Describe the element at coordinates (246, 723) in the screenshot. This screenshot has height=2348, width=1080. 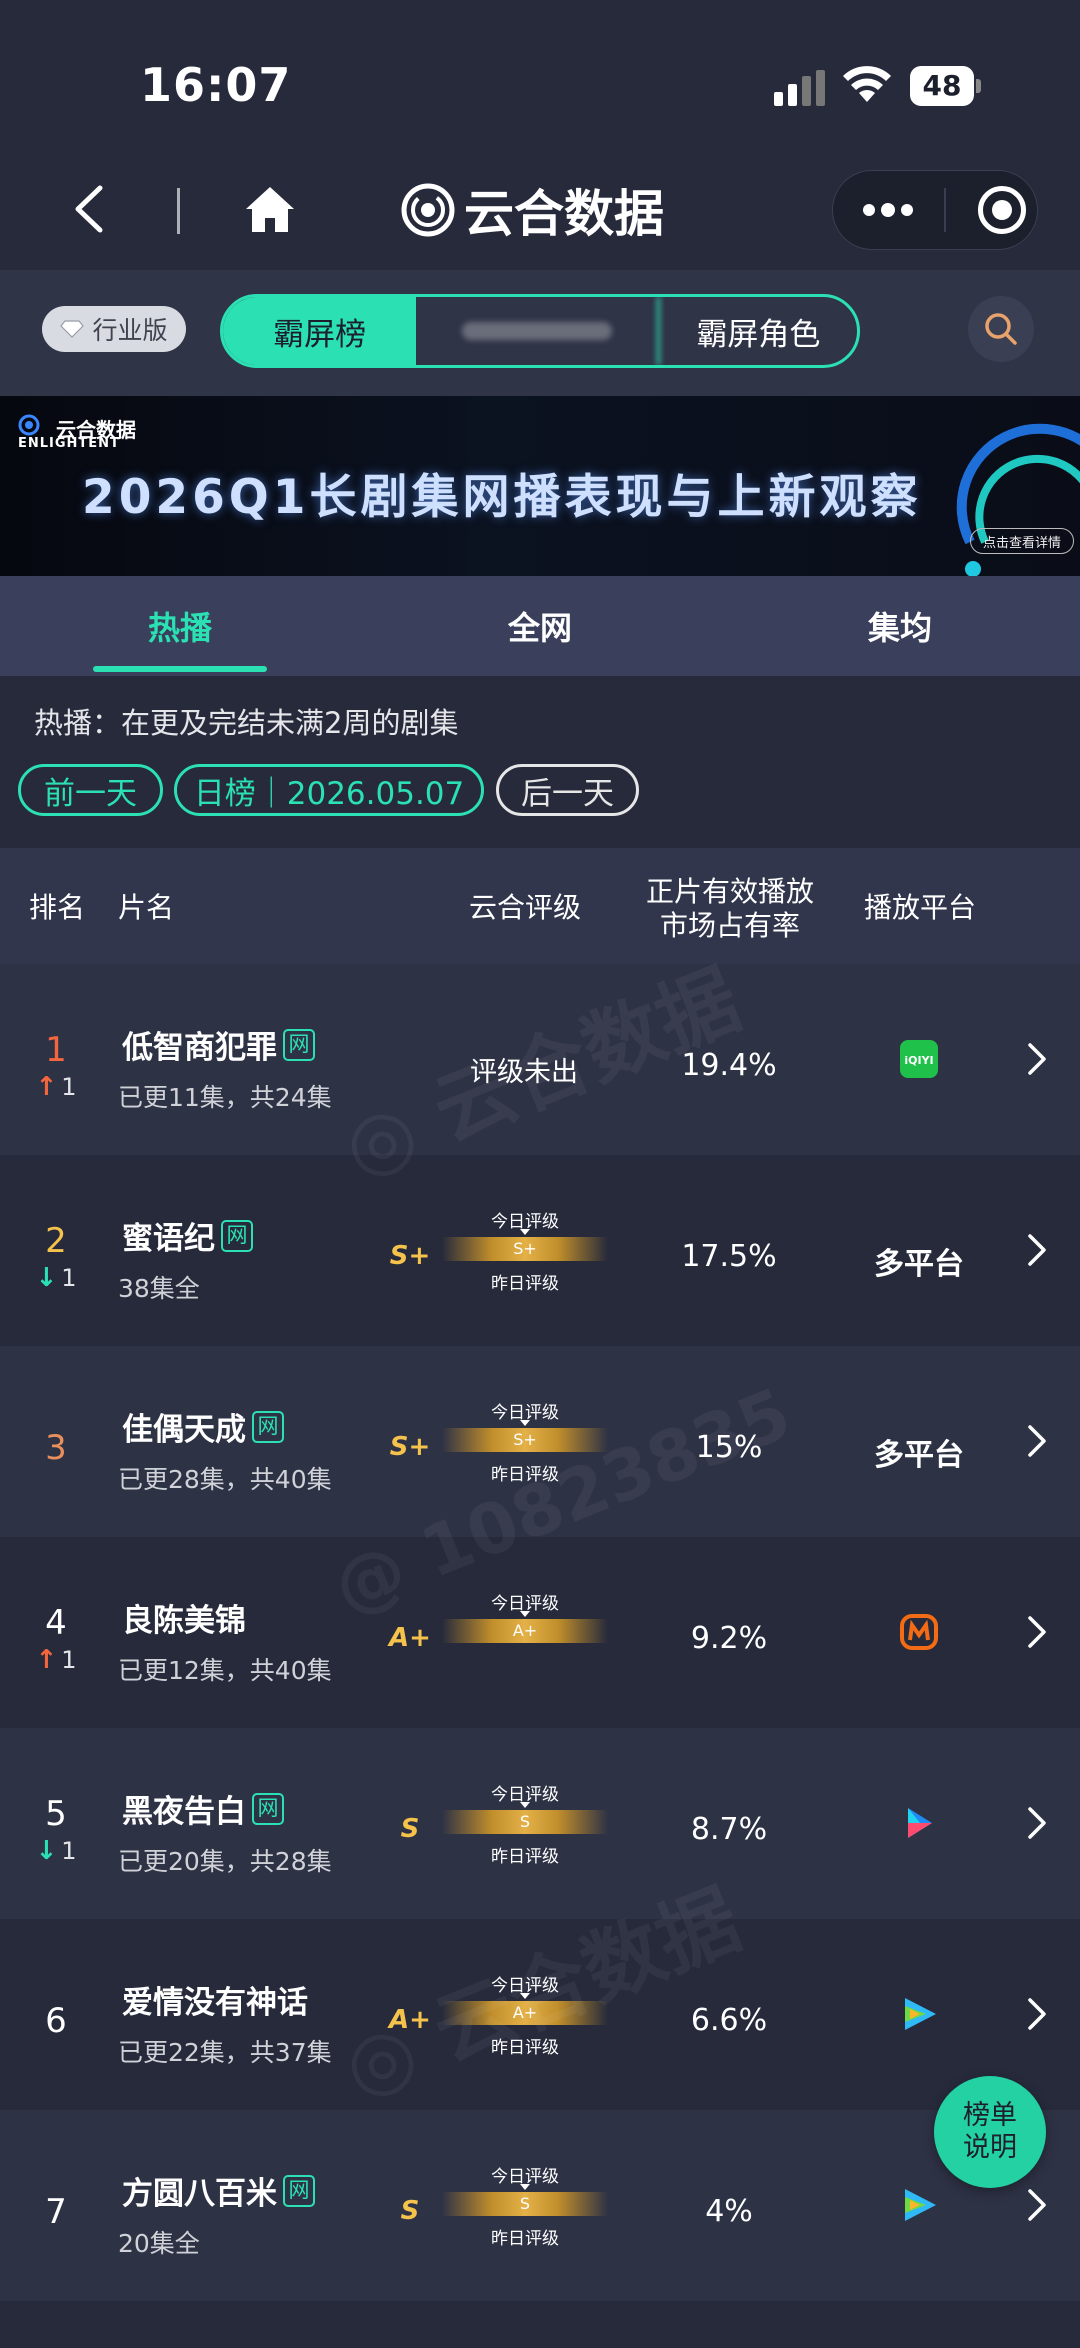
I see `tab-description: 热播：在更及完结未满2周的剧集` at that location.